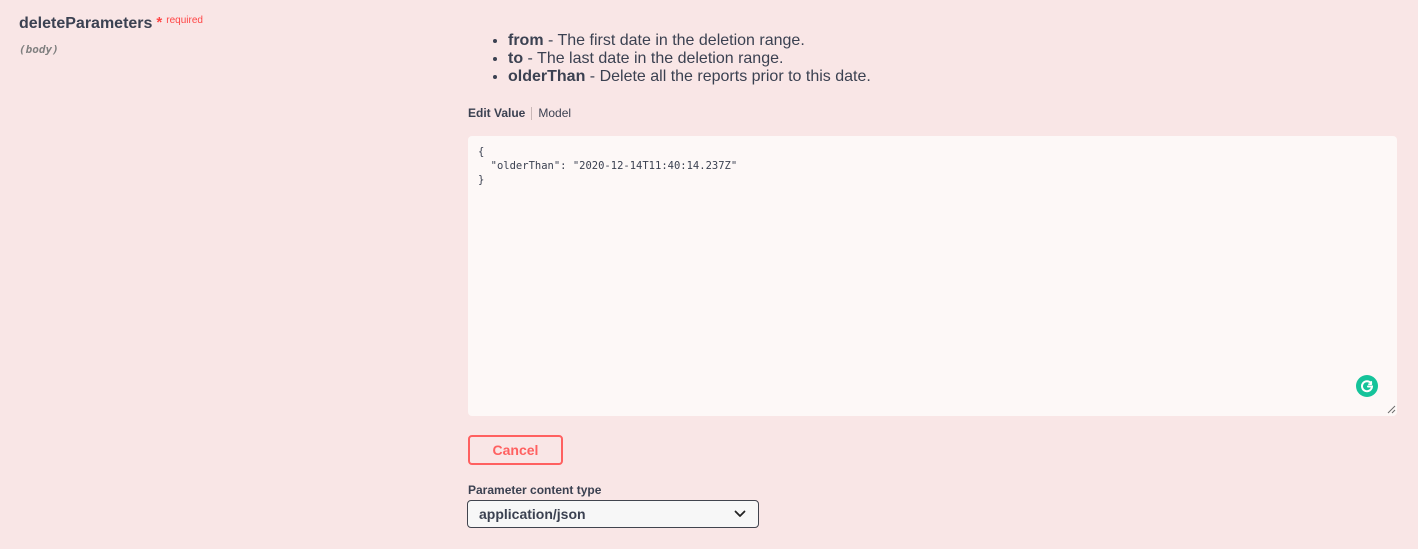 This screenshot has height=549, width=1418. I want to click on chevron-down-icon, so click(740, 513).